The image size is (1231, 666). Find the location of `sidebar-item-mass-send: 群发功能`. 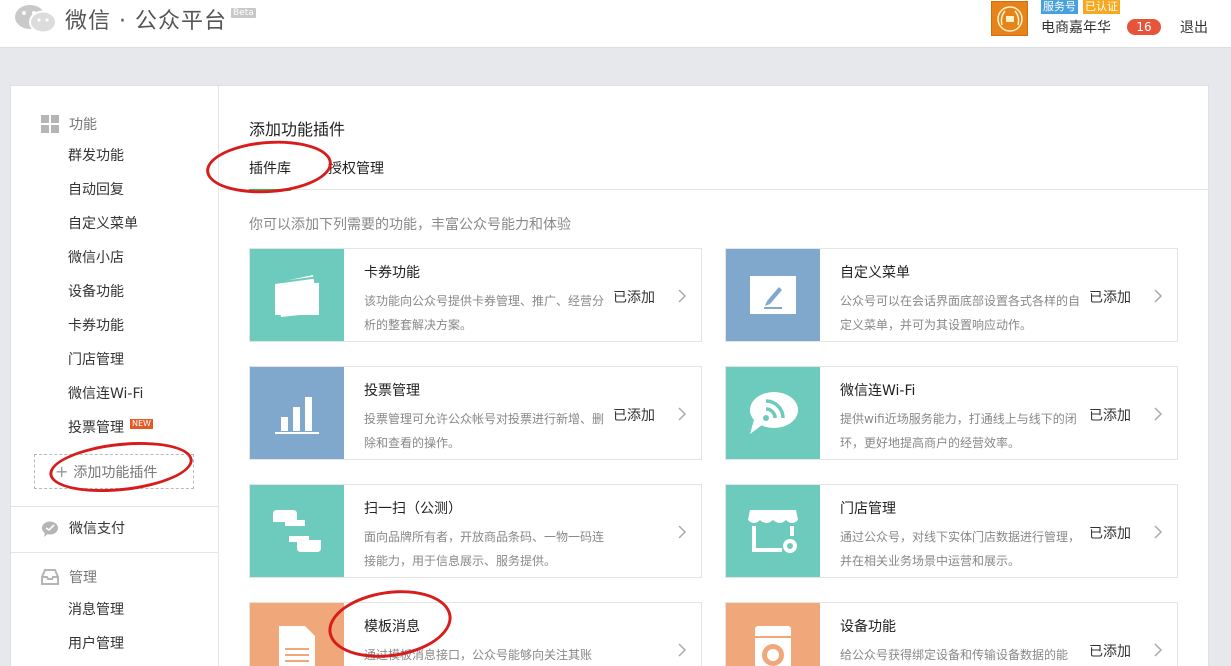

sidebar-item-mass-send: 群发功能 is located at coordinates (96, 156).